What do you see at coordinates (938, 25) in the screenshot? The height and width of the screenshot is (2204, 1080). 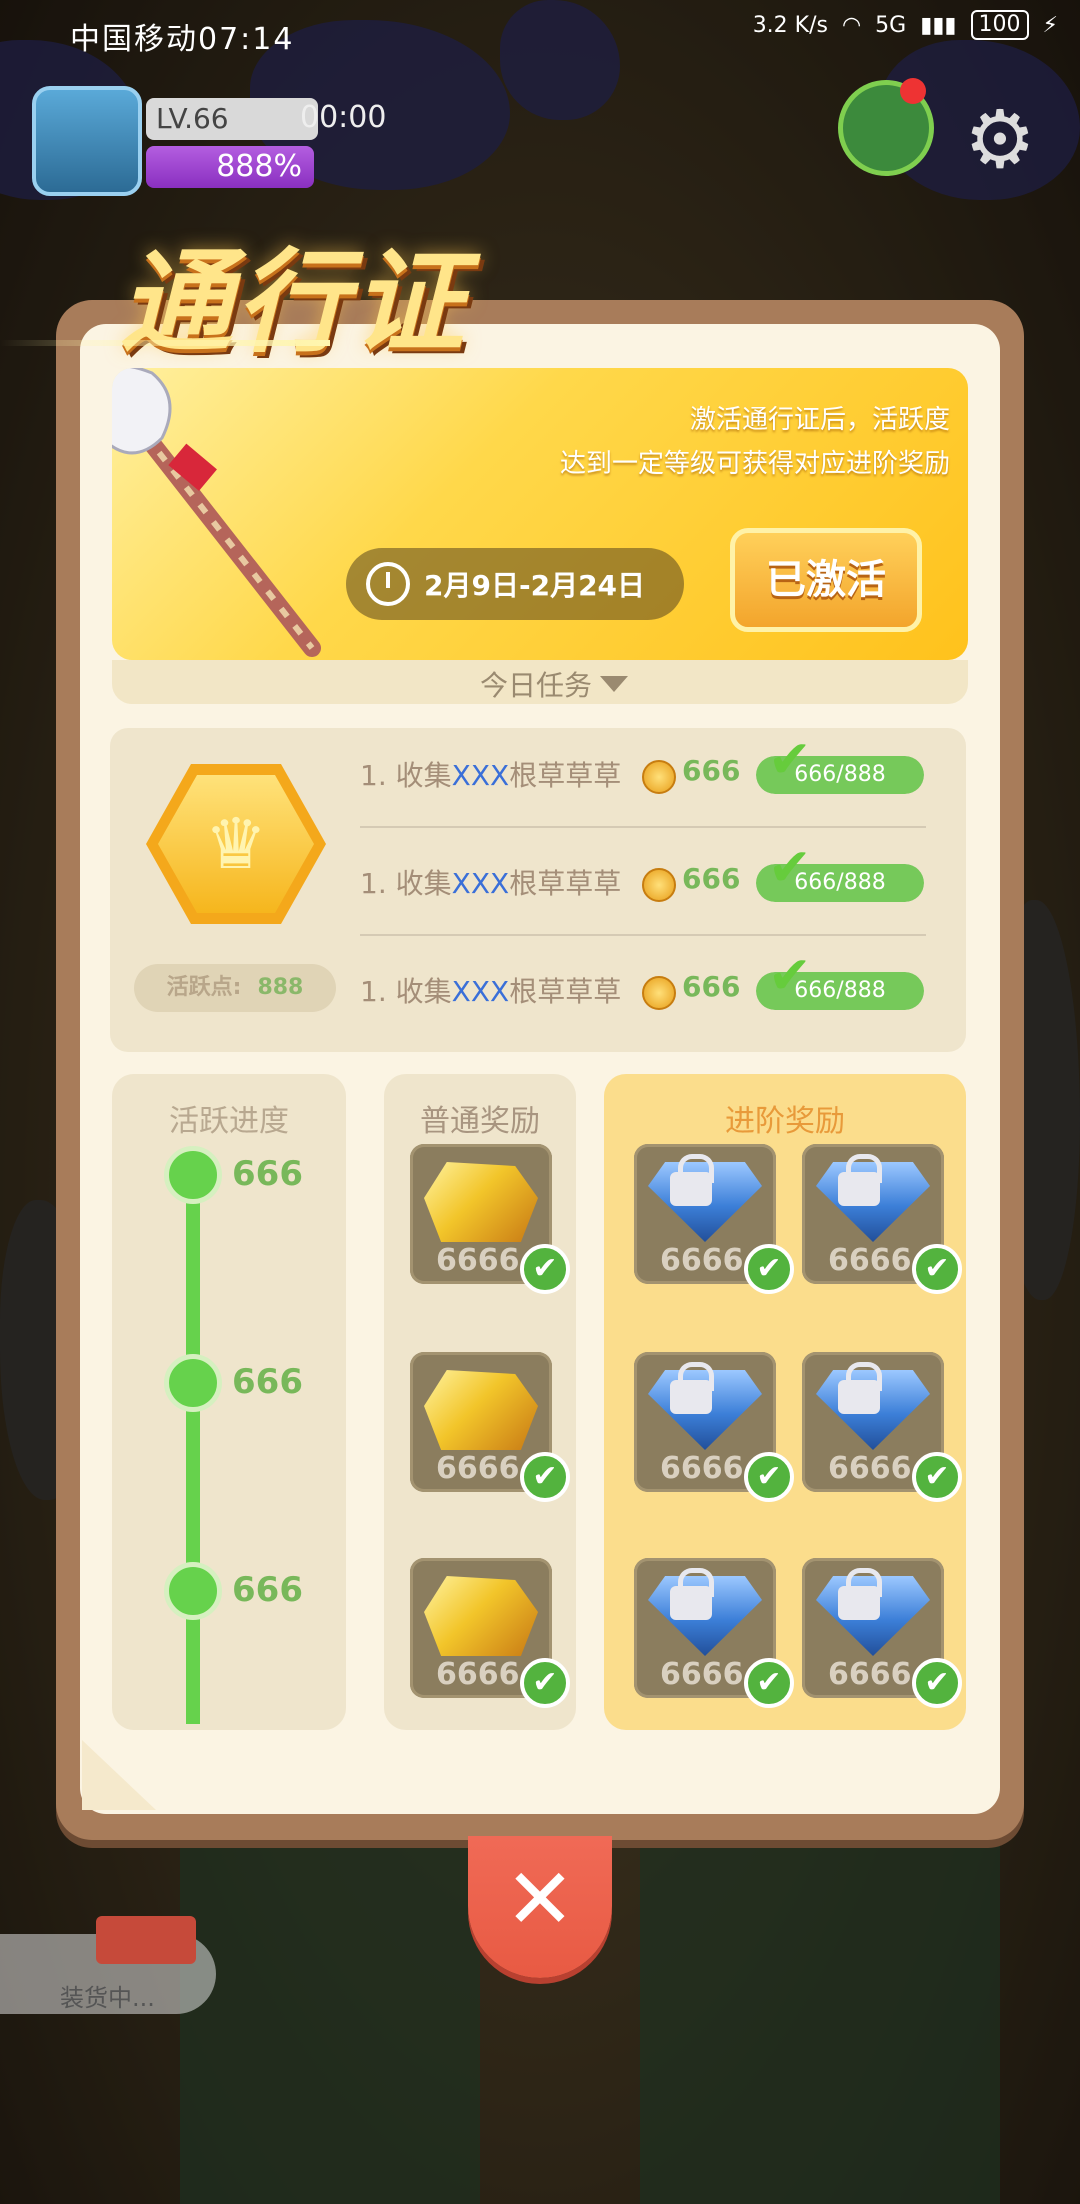 I see `signal-icon: ▮▮▮` at bounding box center [938, 25].